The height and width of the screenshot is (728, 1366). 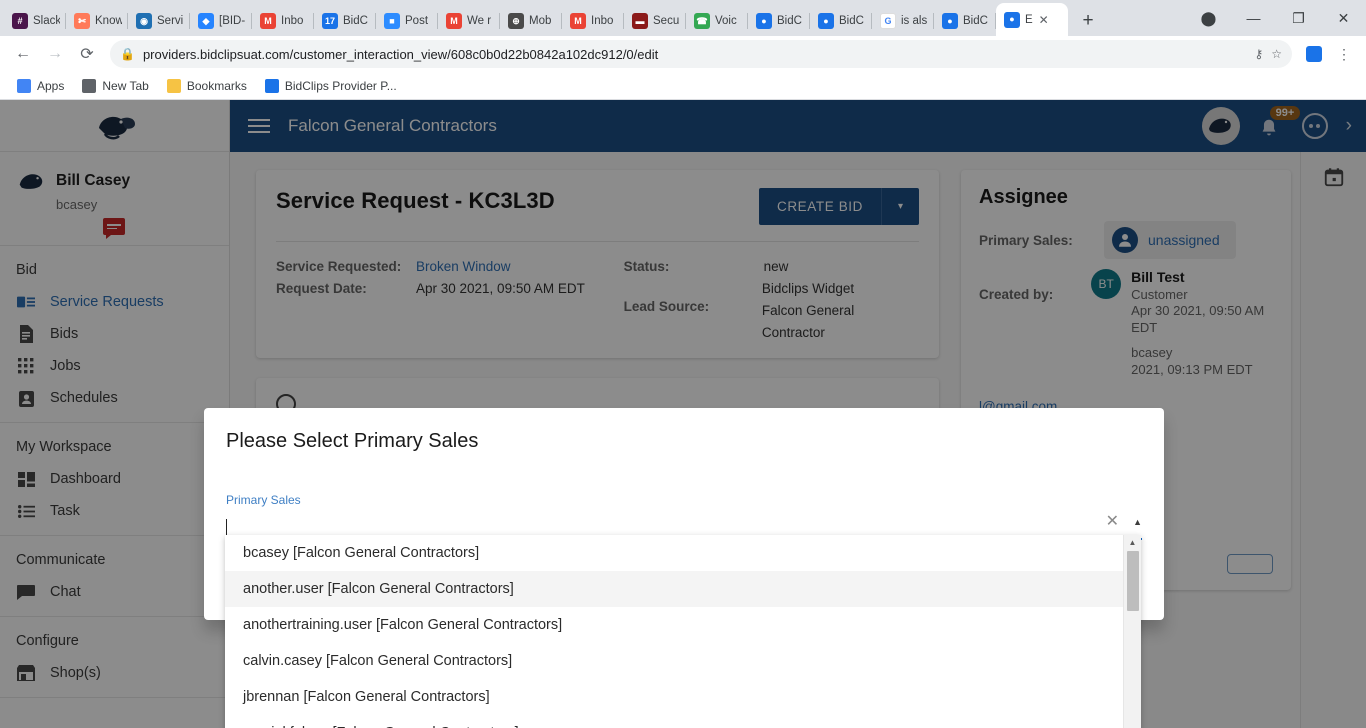 I want to click on reload-icon: ⟳, so click(x=87, y=54).